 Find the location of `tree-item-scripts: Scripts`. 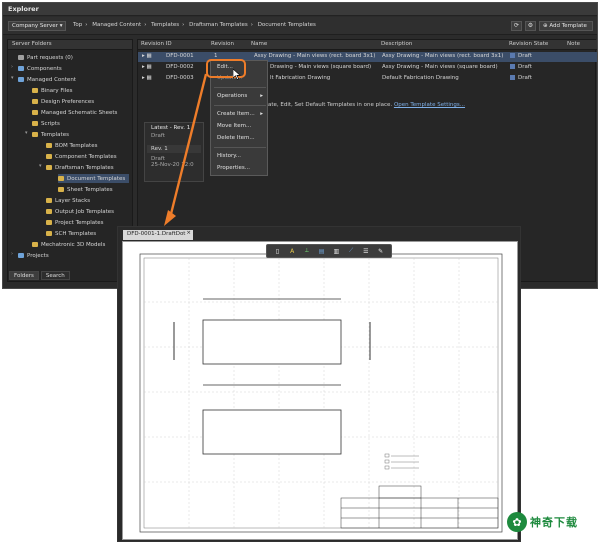

tree-item-scripts: Scripts is located at coordinates (46, 123).